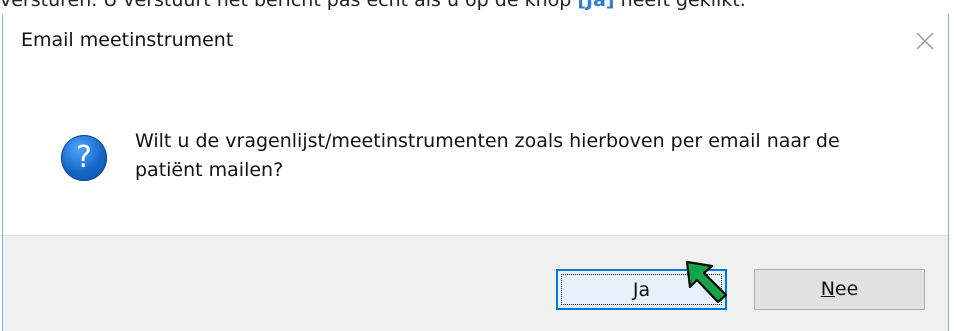  What do you see at coordinates (596, 5) in the screenshot?
I see `background-text-keyword: [Ja]` at bounding box center [596, 5].